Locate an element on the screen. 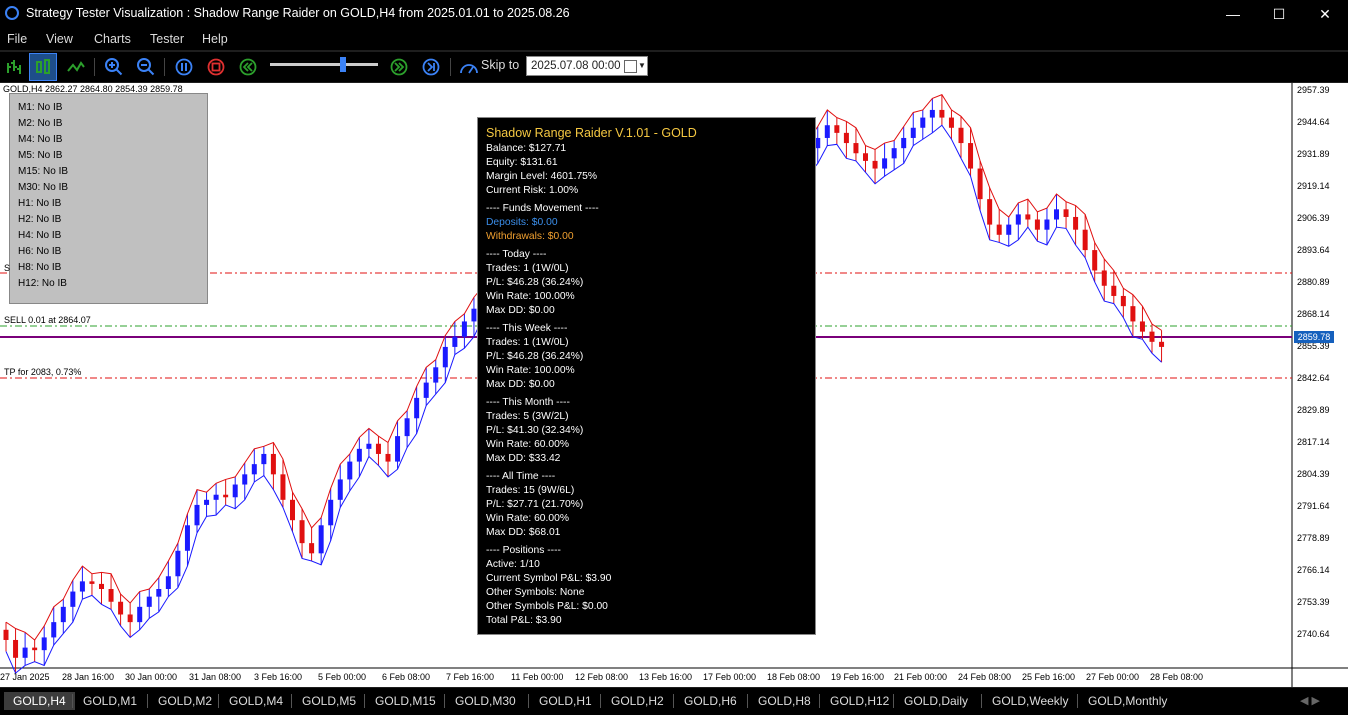 The height and width of the screenshot is (715, 1348). tab-gold-m15: GOLD,M15 is located at coordinates (405, 701).